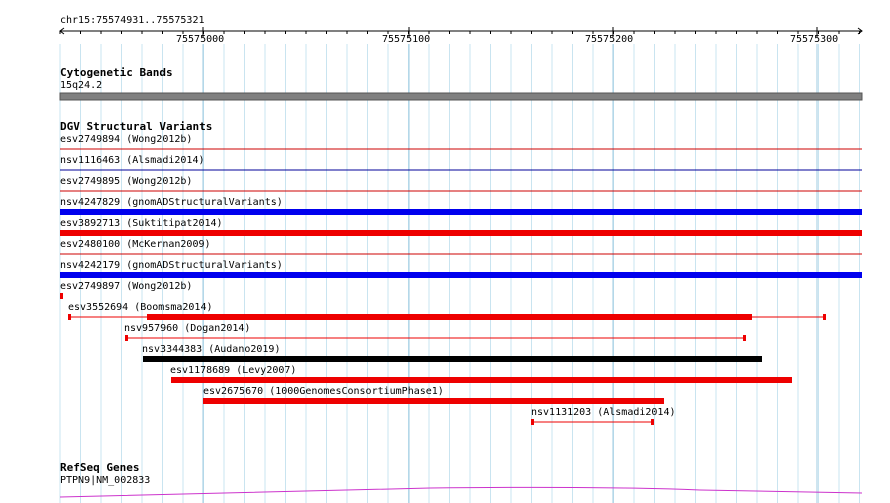  What do you see at coordinates (171, 203) in the screenshot?
I see `variant-label: nsv4247829 (gnomADStructuralVariants)` at bounding box center [171, 203].